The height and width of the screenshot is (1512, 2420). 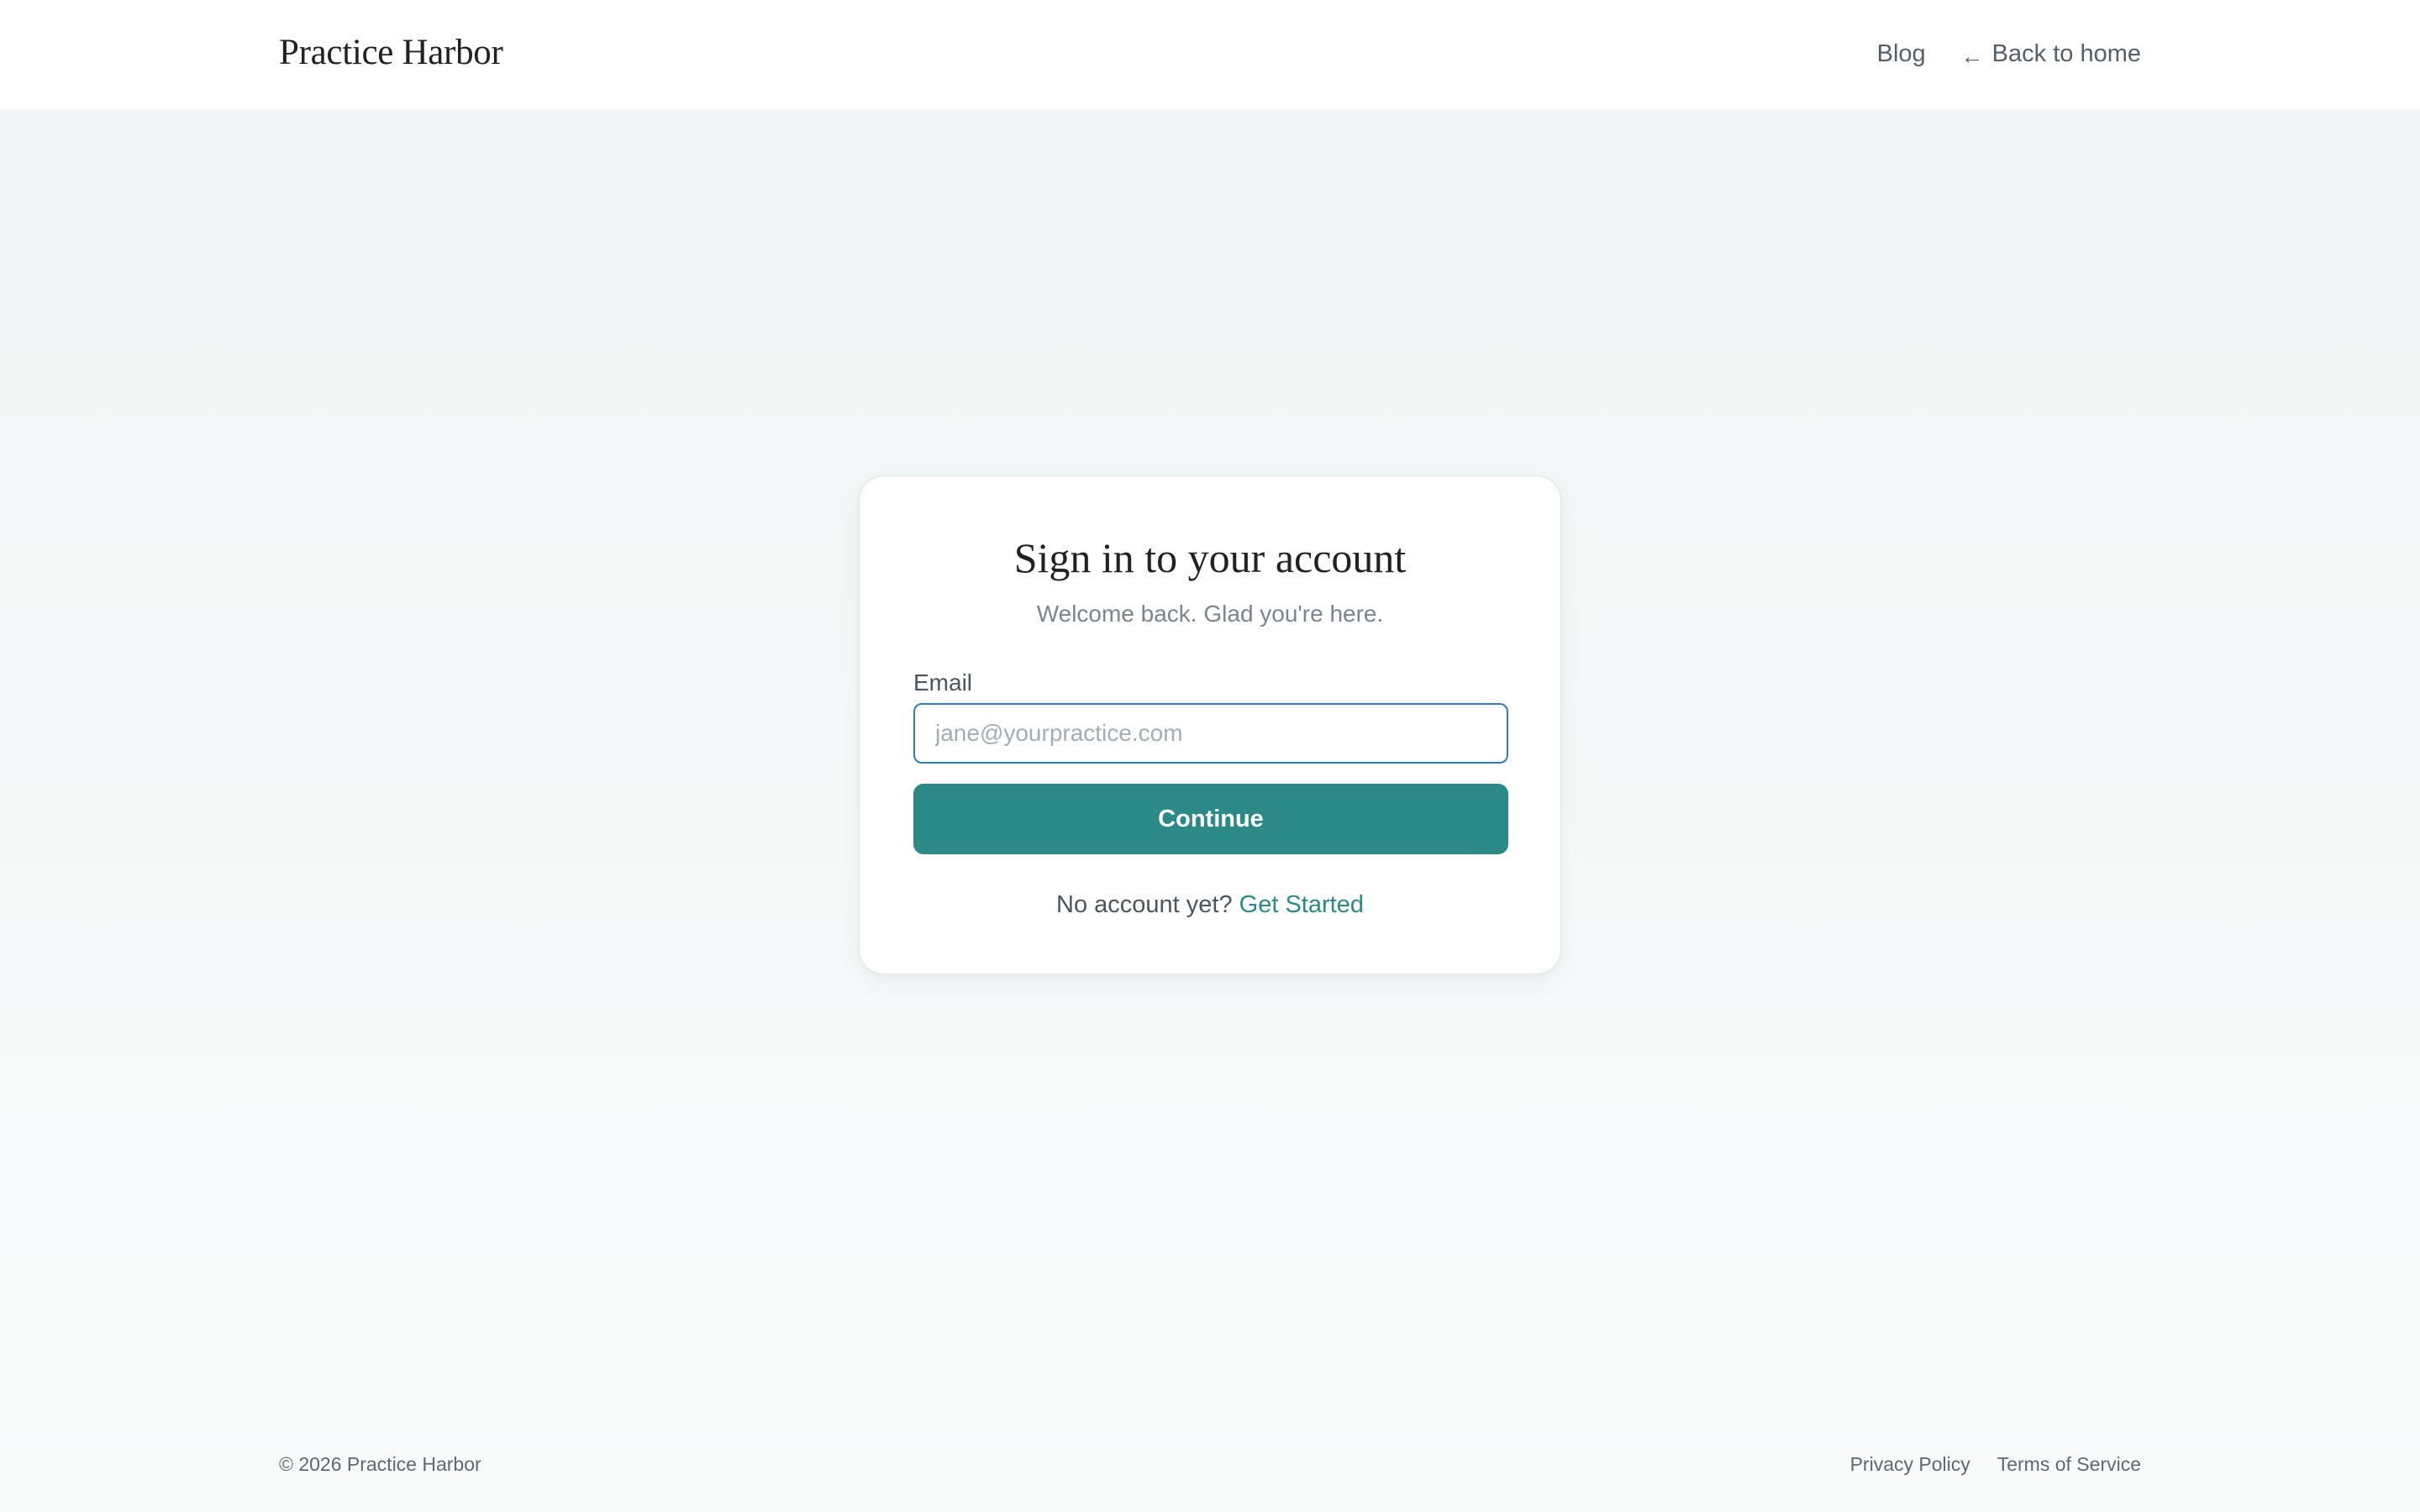 I want to click on email-label: Email, so click(x=943, y=682).